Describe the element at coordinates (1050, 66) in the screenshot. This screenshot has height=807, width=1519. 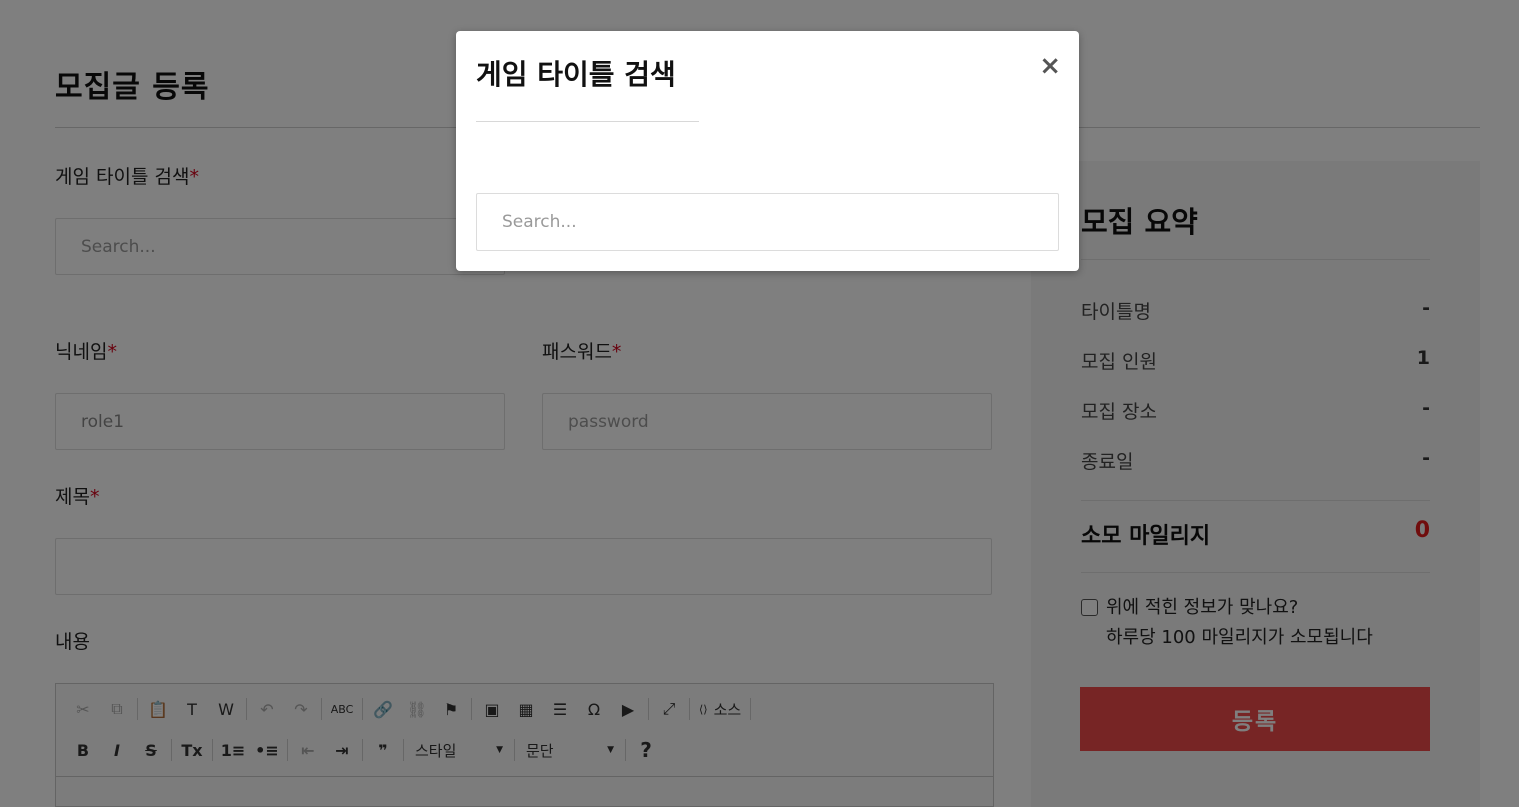
I see `close-icon: ×` at that location.